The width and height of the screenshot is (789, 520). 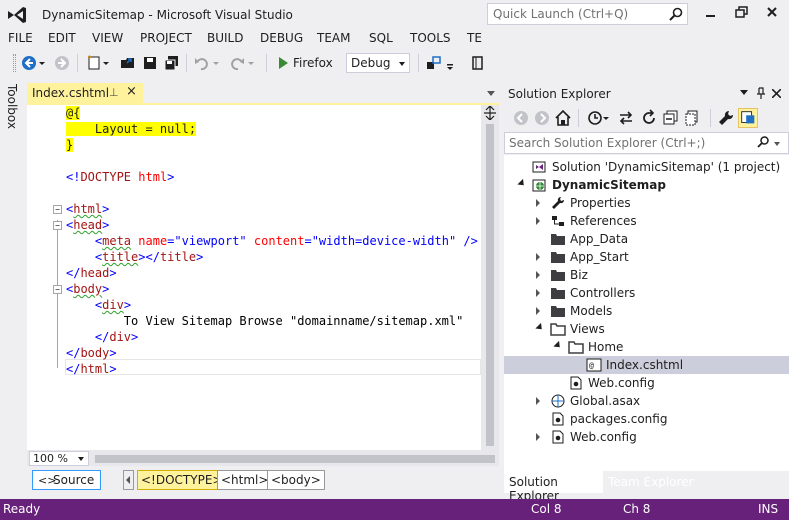 I want to click on solution-explorer-search-input: Search Solution Explorer (Ctrl+;), so click(x=646, y=143).